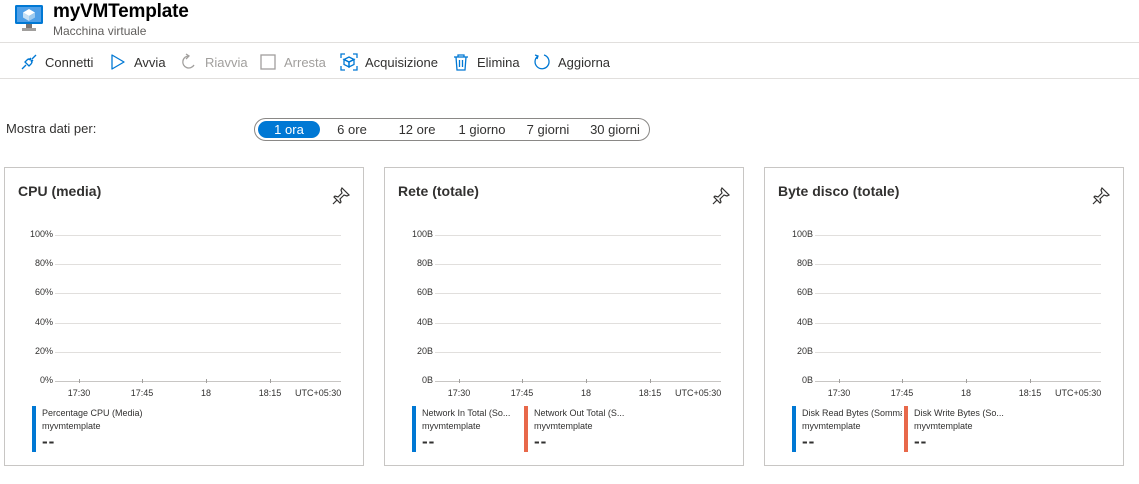 This screenshot has width=1139, height=484. Describe the element at coordinates (839, 191) in the screenshot. I see `chart-title: Byte disco (totale)` at that location.